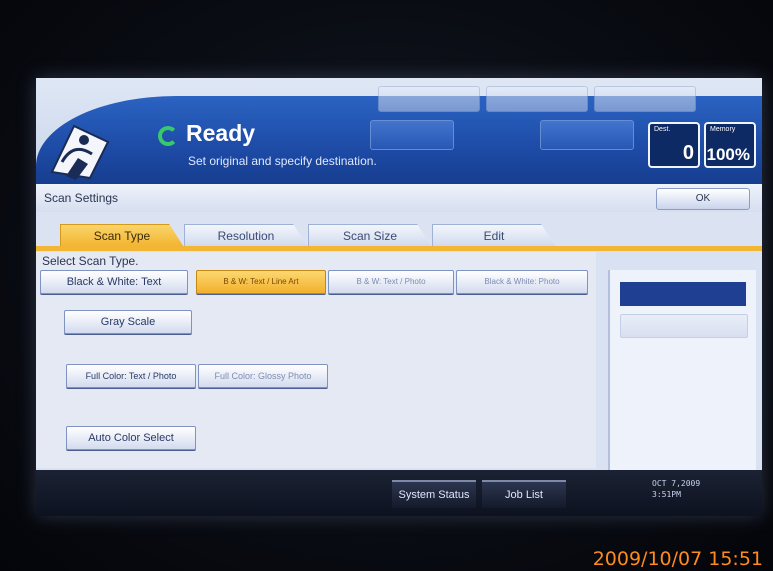 The image size is (773, 571). Describe the element at coordinates (683, 294) in the screenshot. I see `summary-highlight` at that location.